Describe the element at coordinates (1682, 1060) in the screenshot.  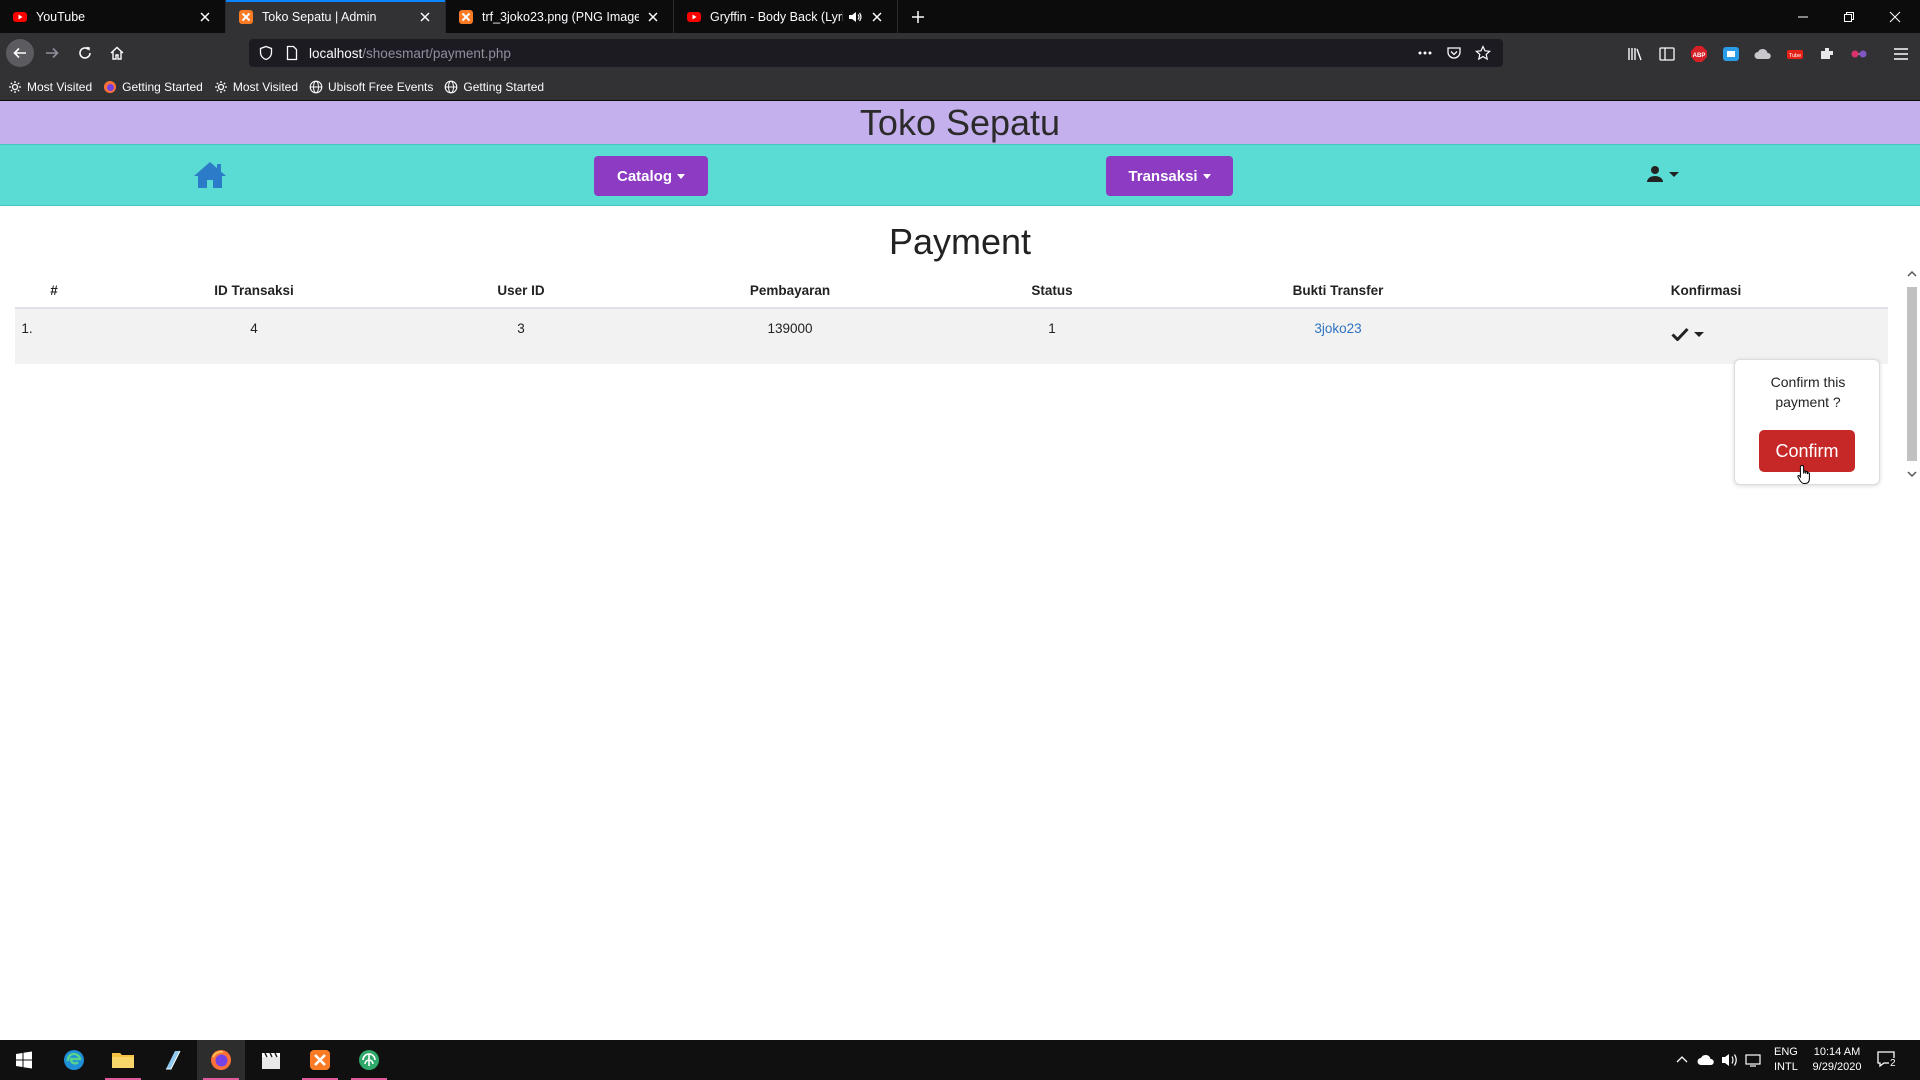
I see `chevron-up-icon` at that location.